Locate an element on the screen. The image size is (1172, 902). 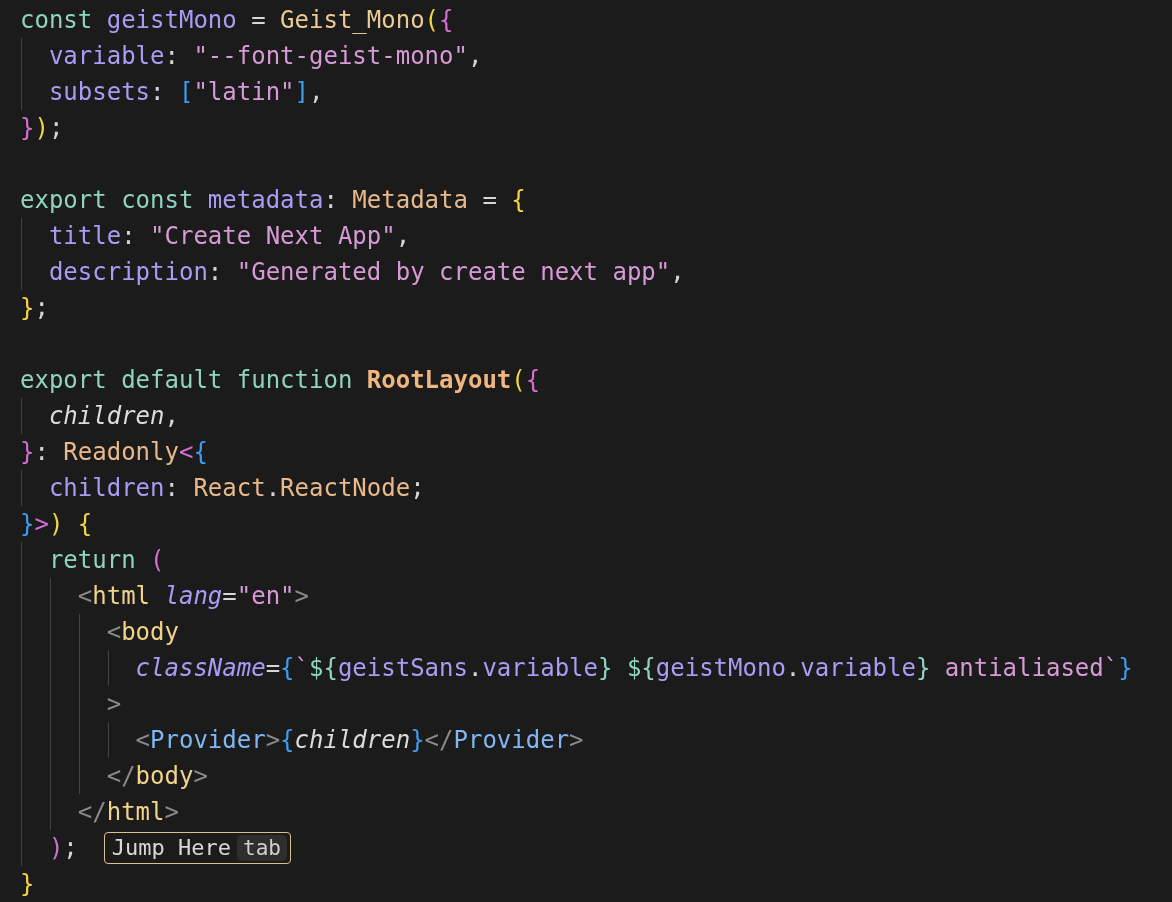
code-line: export default function RootLayout({ is located at coordinates (280, 380).